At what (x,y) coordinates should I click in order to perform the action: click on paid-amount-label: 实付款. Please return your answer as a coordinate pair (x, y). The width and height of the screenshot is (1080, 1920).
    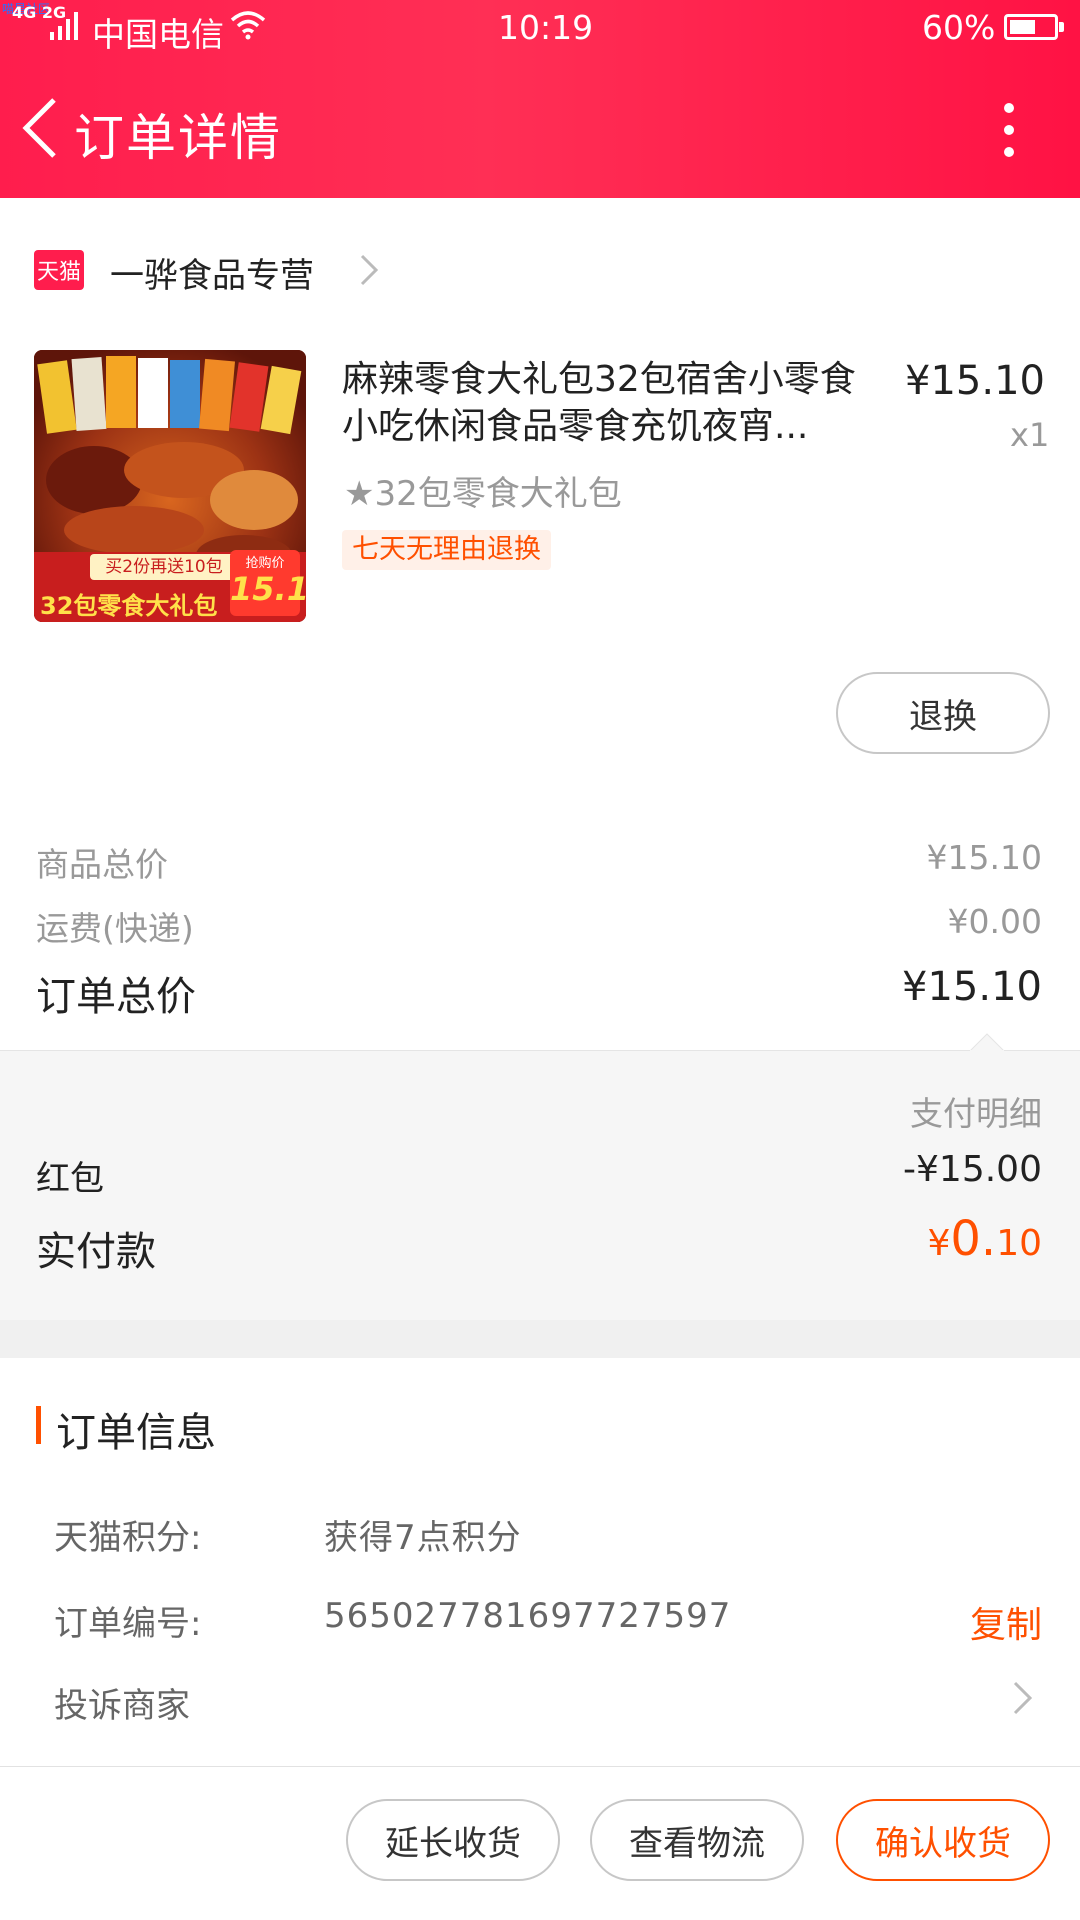
    Looking at the image, I should click on (96, 1252).